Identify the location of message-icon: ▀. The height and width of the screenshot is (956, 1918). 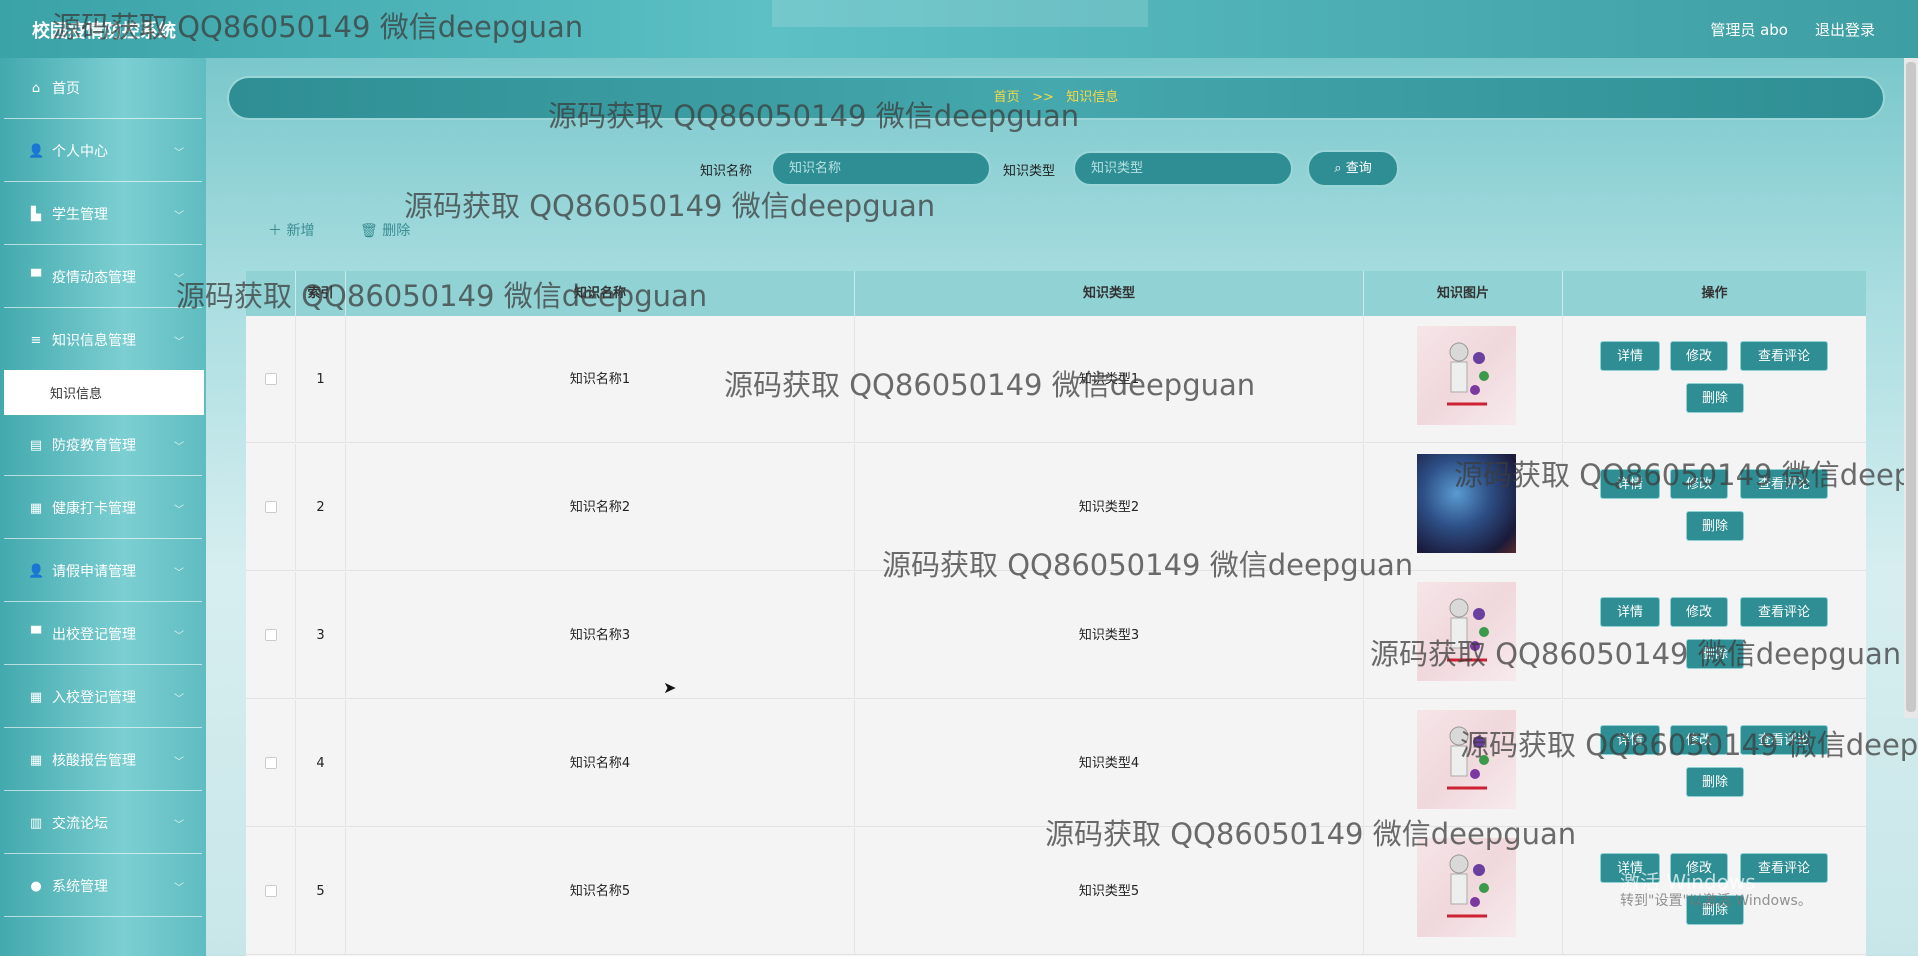
(36, 634).